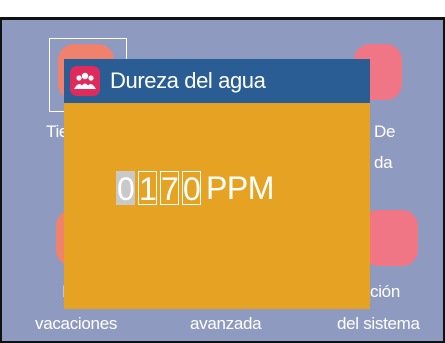 The height and width of the screenshot is (343, 445). I want to click on dialog-header: Dureza del agua, so click(217, 81).